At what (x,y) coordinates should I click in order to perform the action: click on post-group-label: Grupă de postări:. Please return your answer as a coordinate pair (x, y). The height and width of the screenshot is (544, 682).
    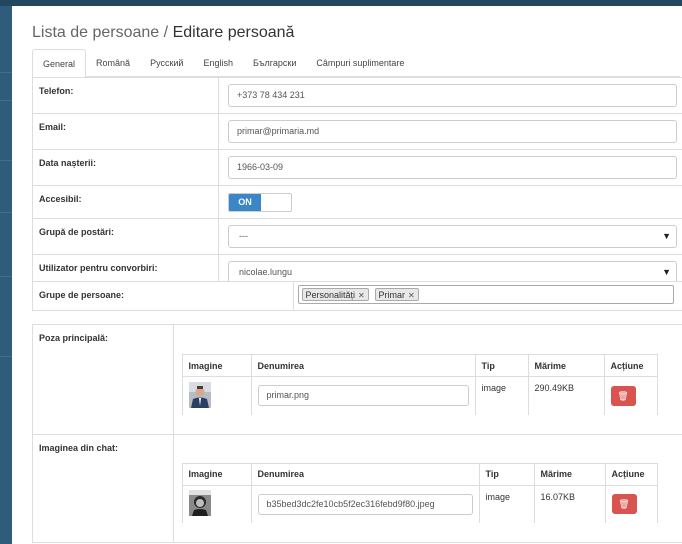
    Looking at the image, I should click on (126, 236).